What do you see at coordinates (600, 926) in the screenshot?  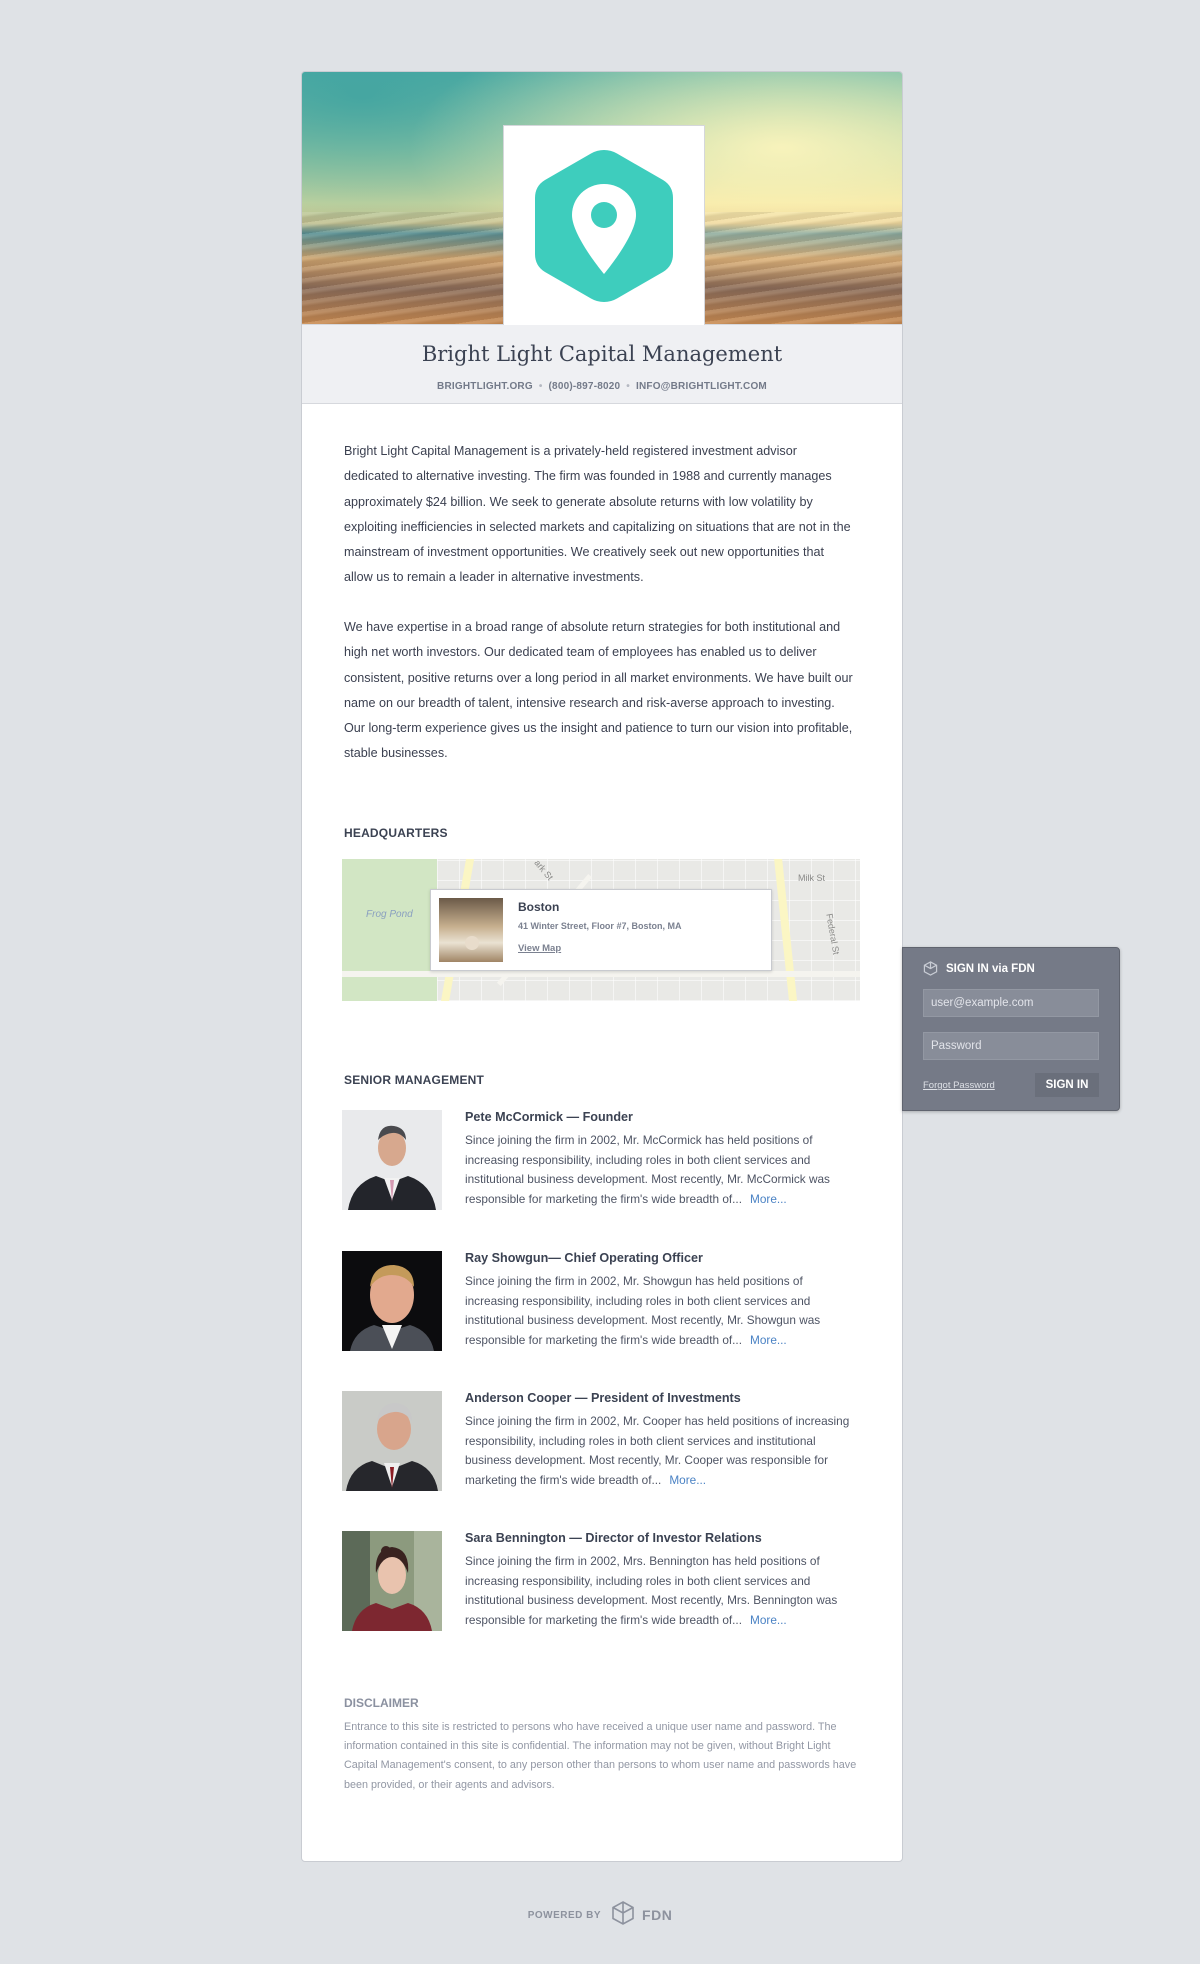 I see `location-address: 41 Winter Street, Floor #7, Boston, MA` at bounding box center [600, 926].